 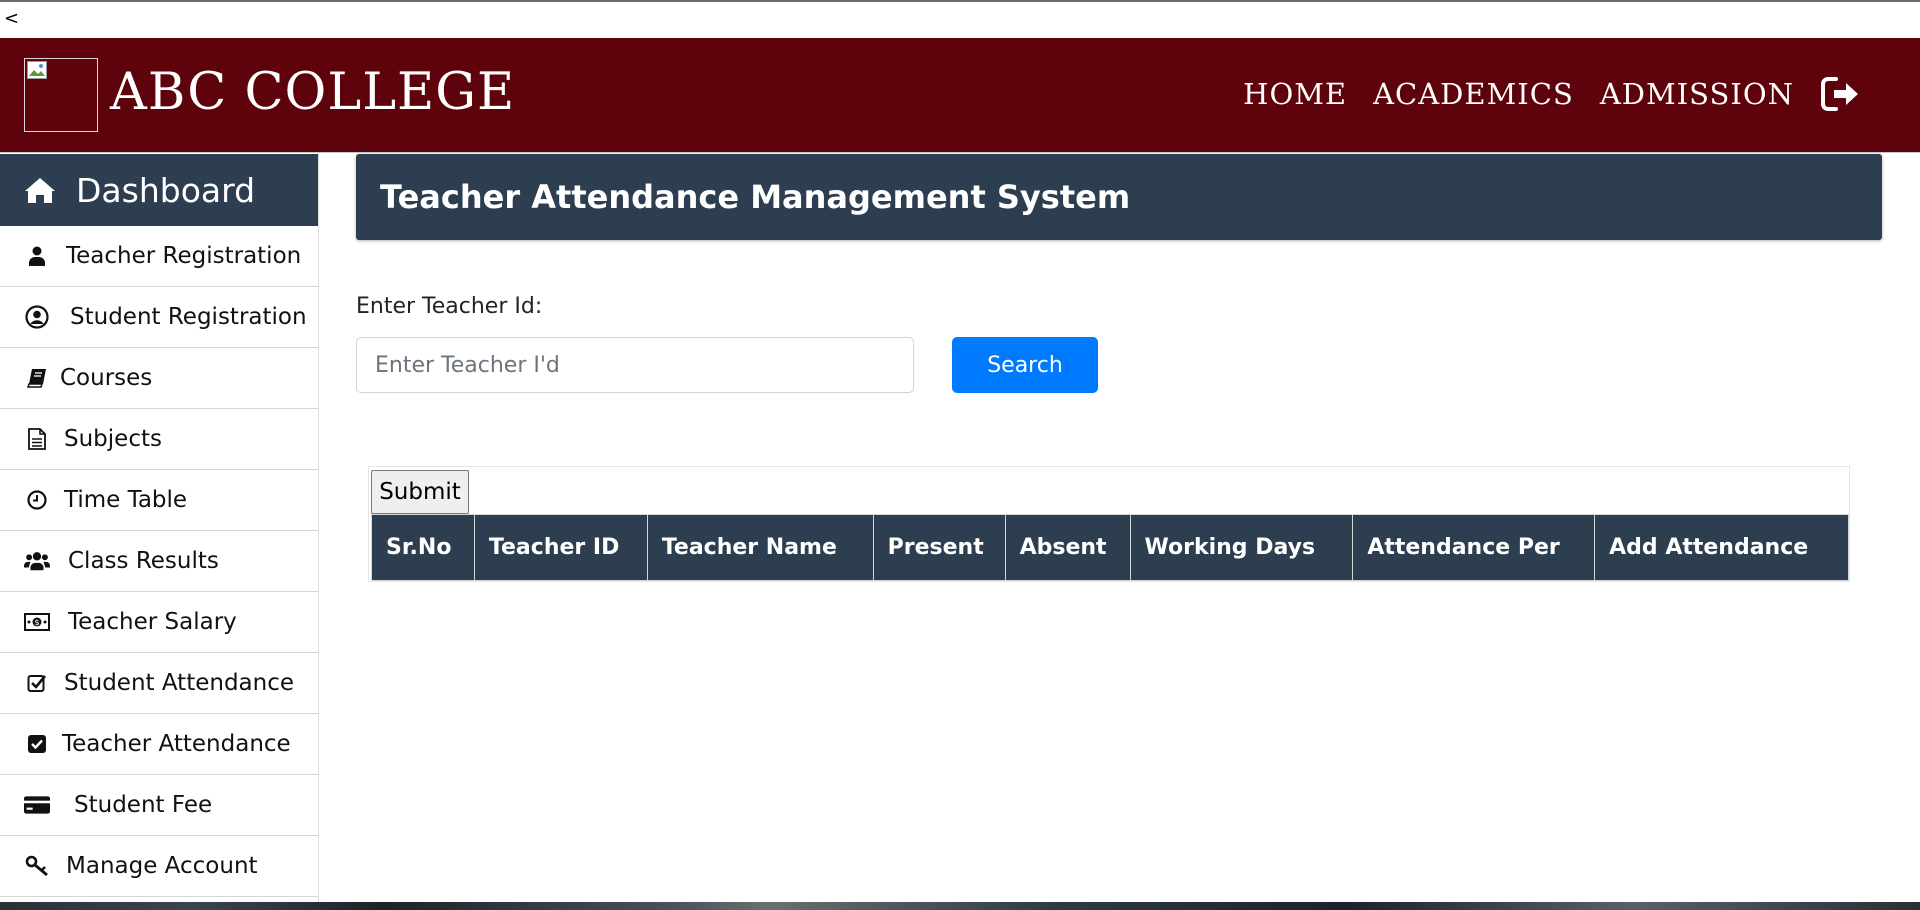 I want to click on sidebar-item-label: Student Registration, so click(x=188, y=317).